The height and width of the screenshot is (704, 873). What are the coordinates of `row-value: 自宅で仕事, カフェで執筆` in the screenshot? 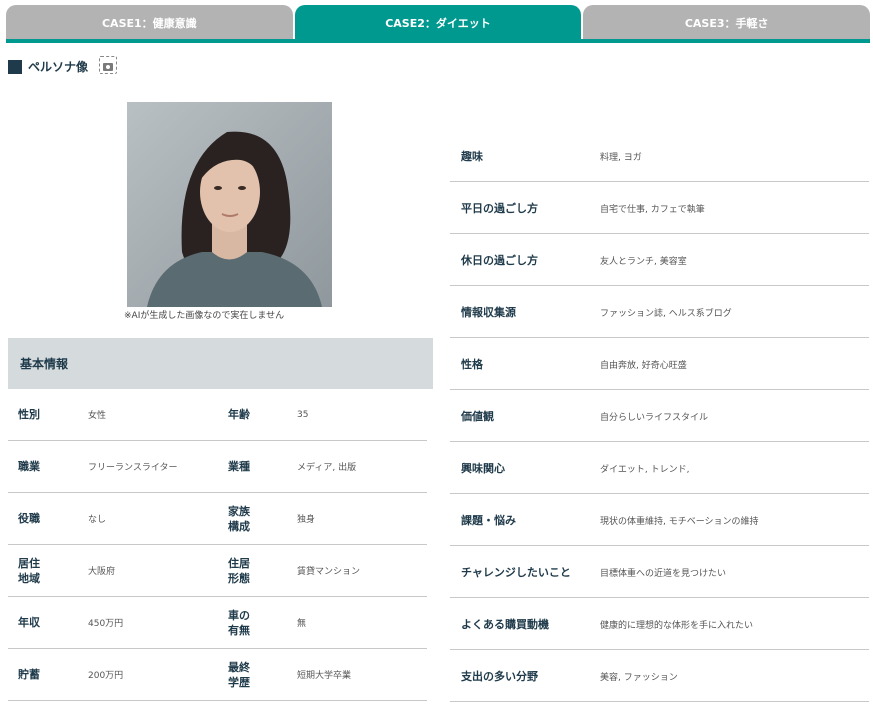 It's located at (652, 209).